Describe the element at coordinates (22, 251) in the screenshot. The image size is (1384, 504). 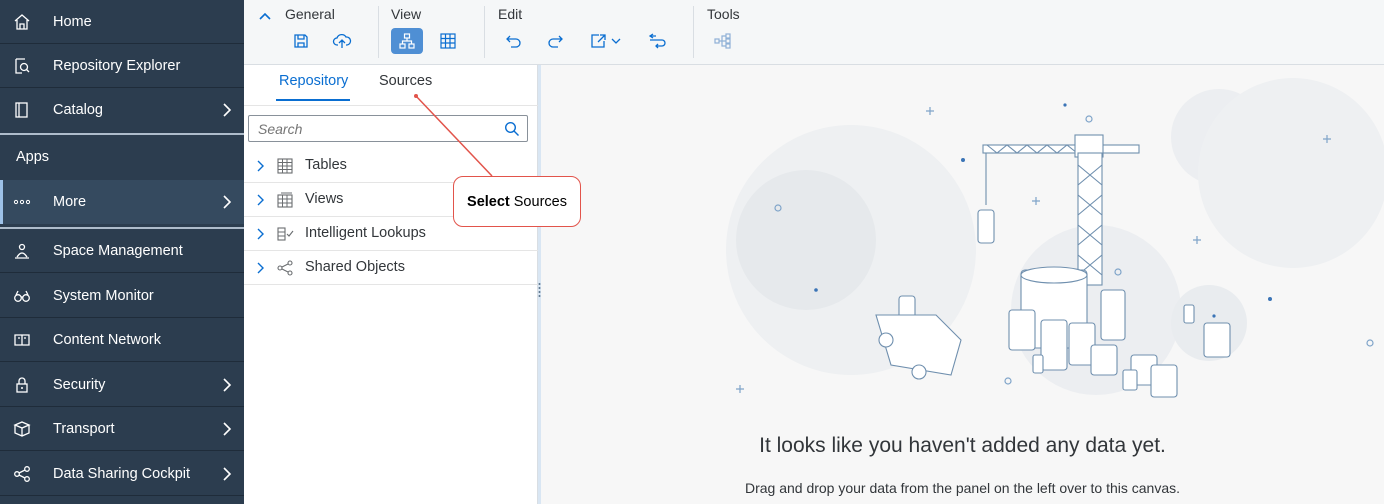
I see `space-management-icon` at that location.